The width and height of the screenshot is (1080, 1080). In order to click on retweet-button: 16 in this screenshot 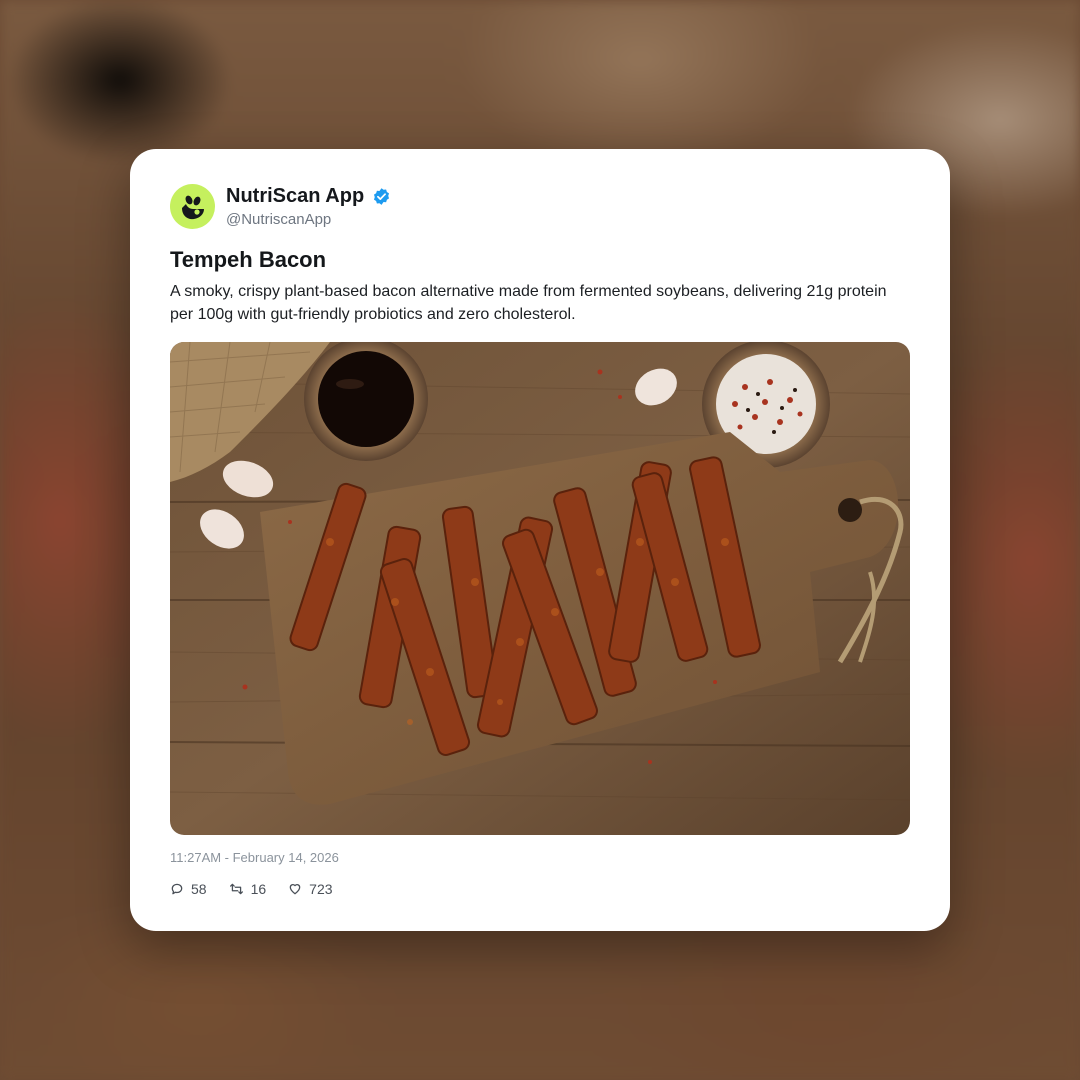, I will do `click(248, 889)`.